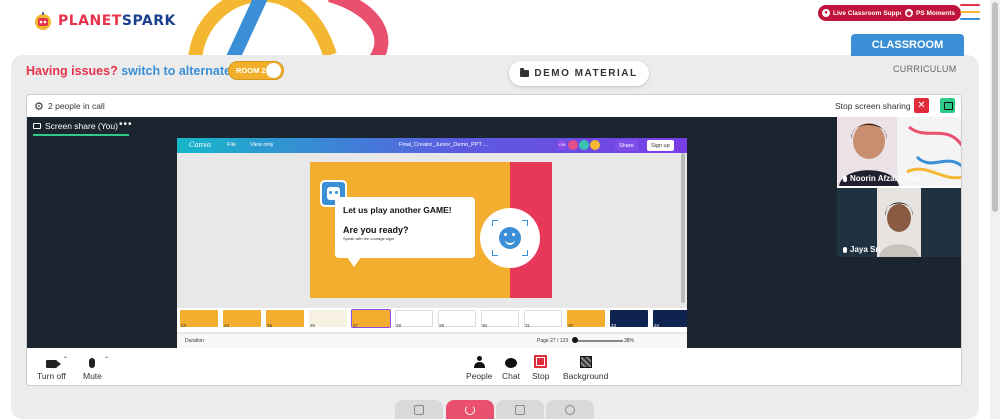 The image size is (1000, 419). I want to click on chat-button: Chat, so click(511, 367).